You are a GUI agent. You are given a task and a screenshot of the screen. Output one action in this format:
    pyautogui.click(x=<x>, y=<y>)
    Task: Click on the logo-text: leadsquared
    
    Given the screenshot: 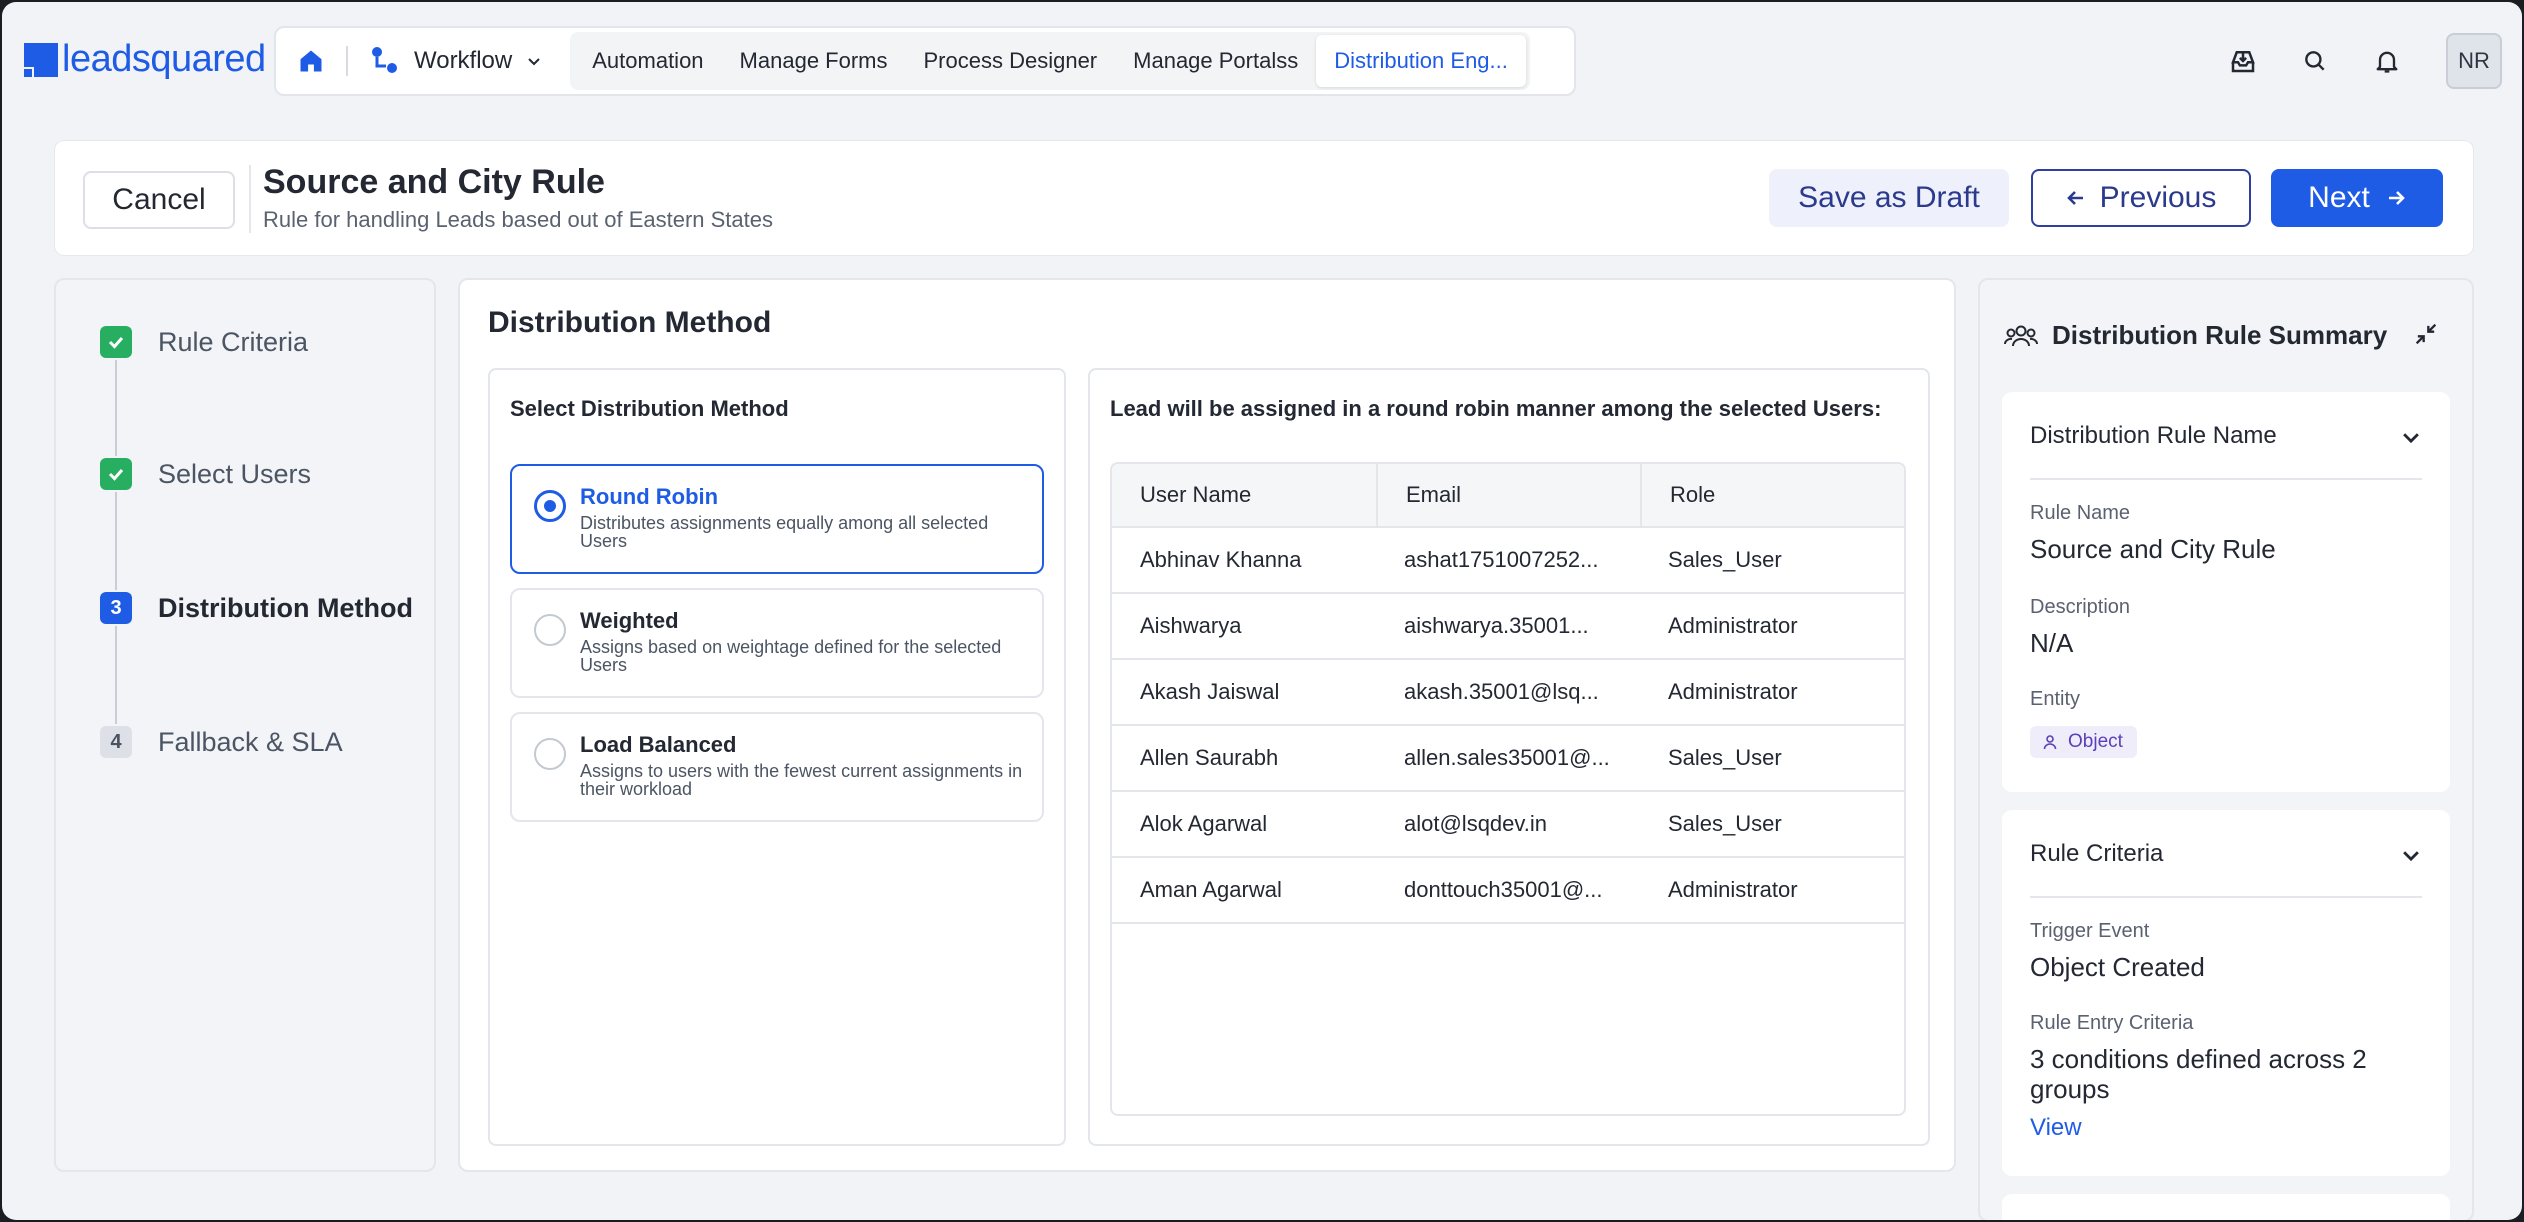 What is the action you would take?
    pyautogui.click(x=164, y=59)
    